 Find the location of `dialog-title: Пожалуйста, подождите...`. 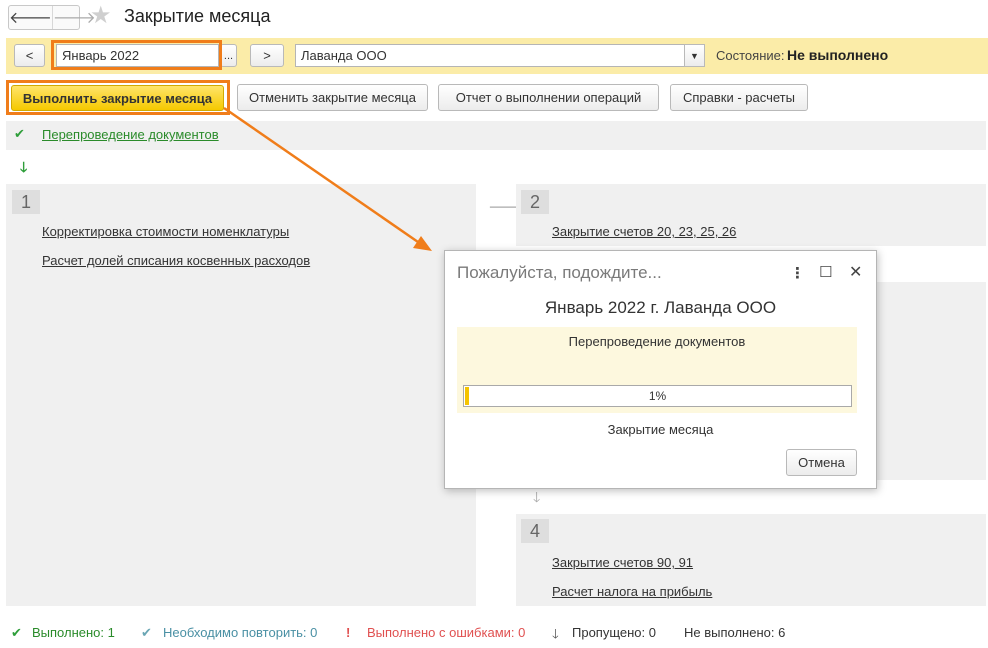

dialog-title: Пожалуйста, подождите... is located at coordinates (559, 272).